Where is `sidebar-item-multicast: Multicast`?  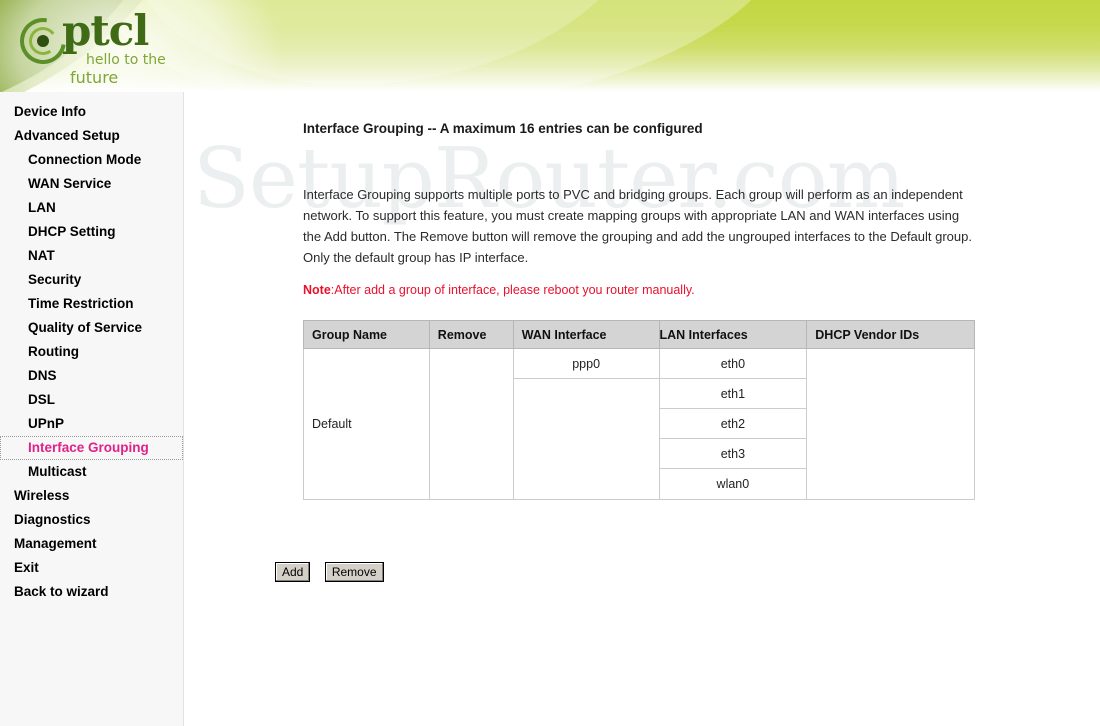 sidebar-item-multicast: Multicast is located at coordinates (91, 472).